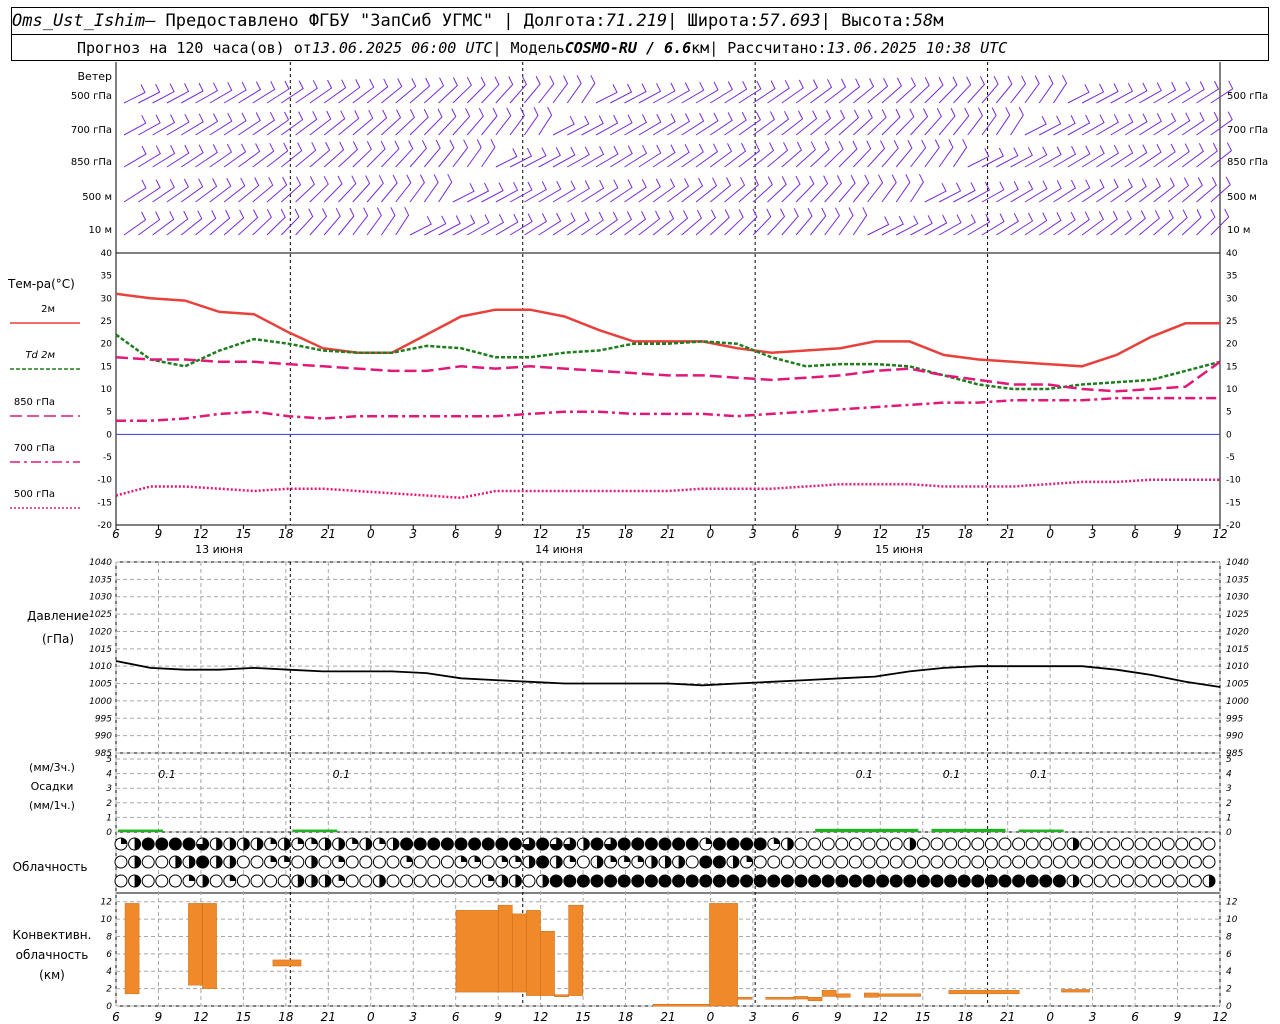  What do you see at coordinates (34, 448) in the screenshot?
I see `temp-legend-label: 700 гПа` at bounding box center [34, 448].